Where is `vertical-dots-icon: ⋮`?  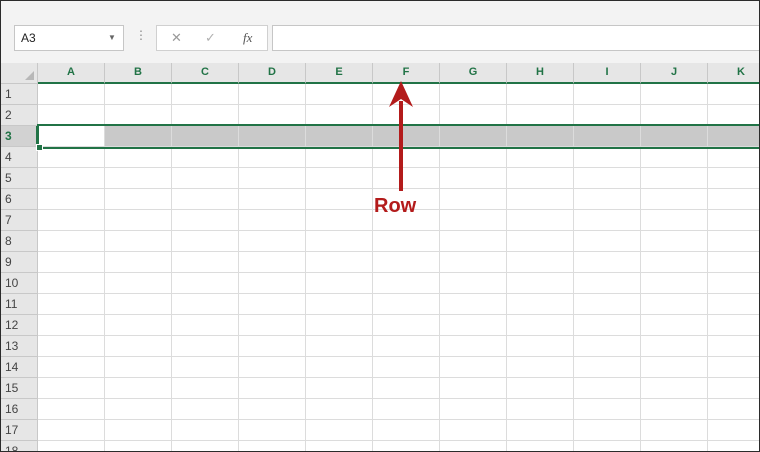
vertical-dots-icon: ⋮ is located at coordinates (141, 35).